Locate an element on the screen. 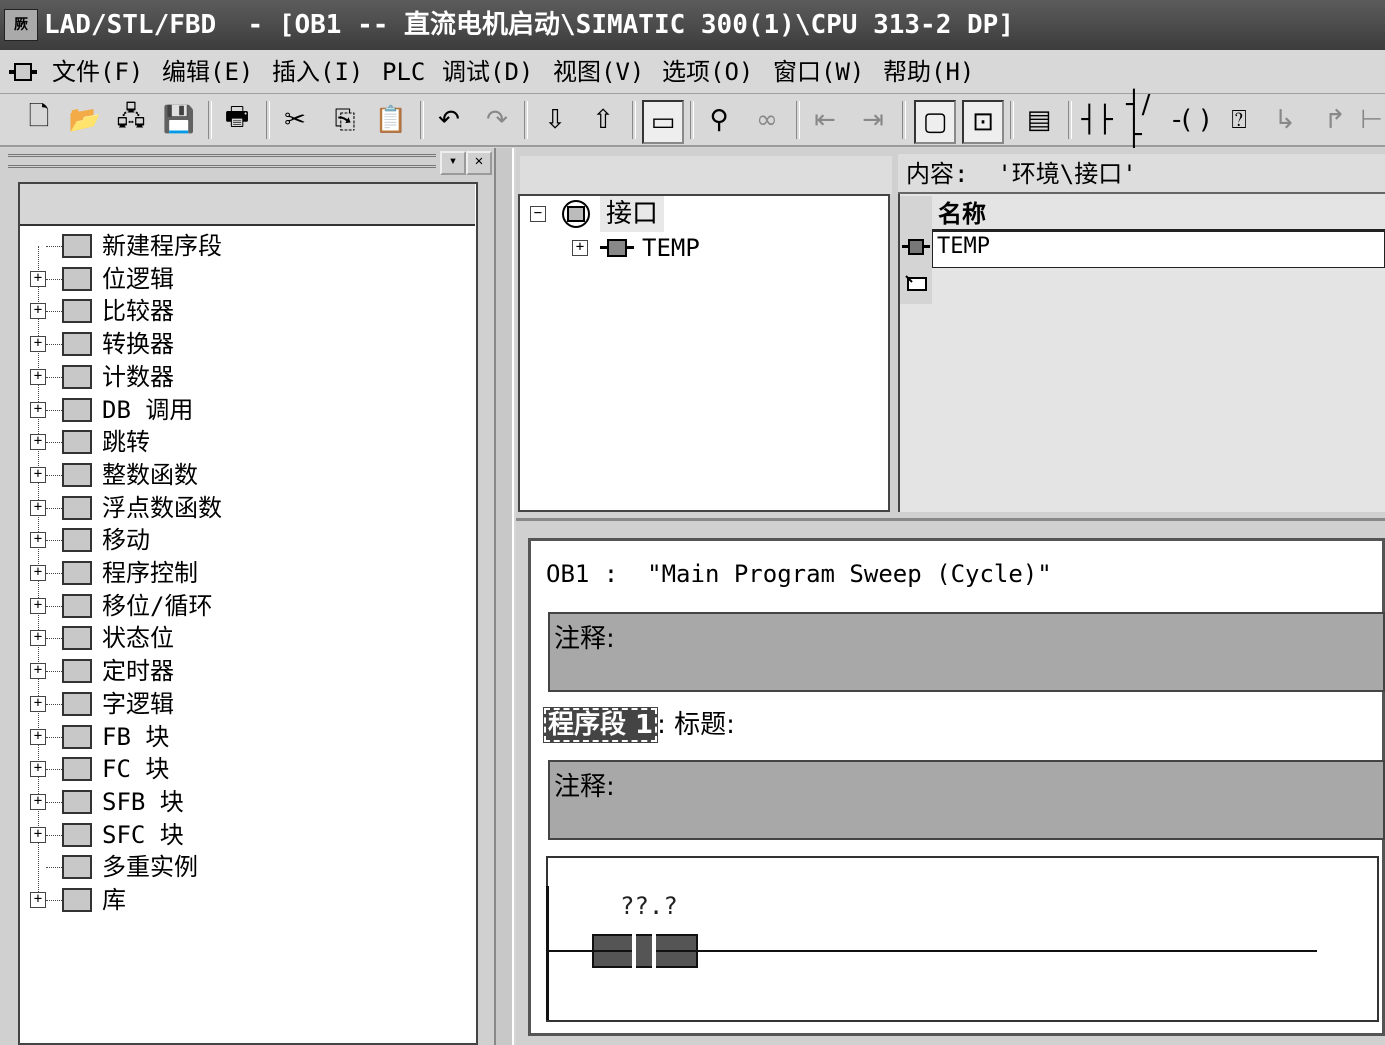 Image resolution: width=1385 pixels, height=1045 pixels. view-window-icon: ▢ is located at coordinates (935, 122).